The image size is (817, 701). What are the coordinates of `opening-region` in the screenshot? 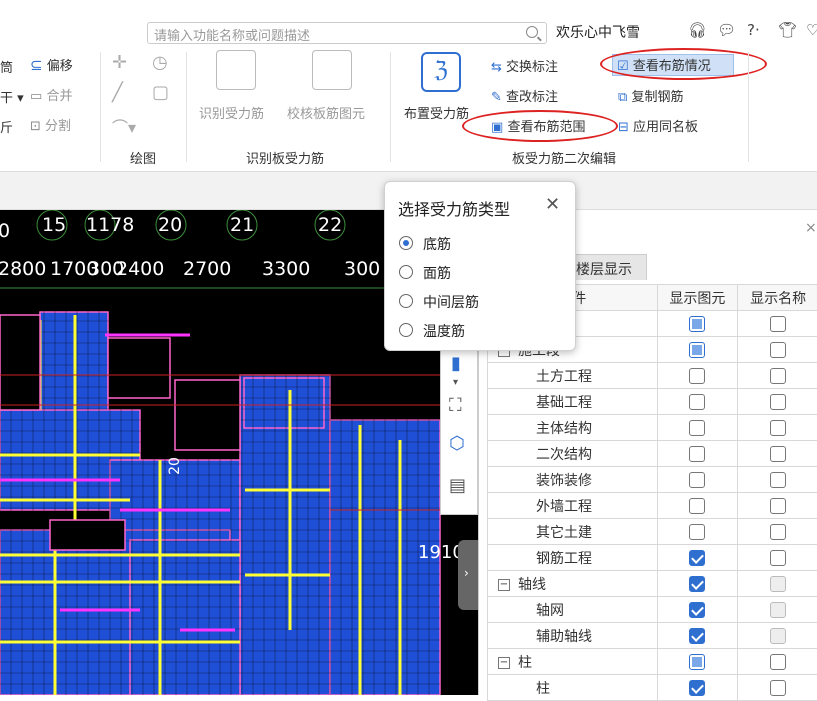 It's located at (139, 368).